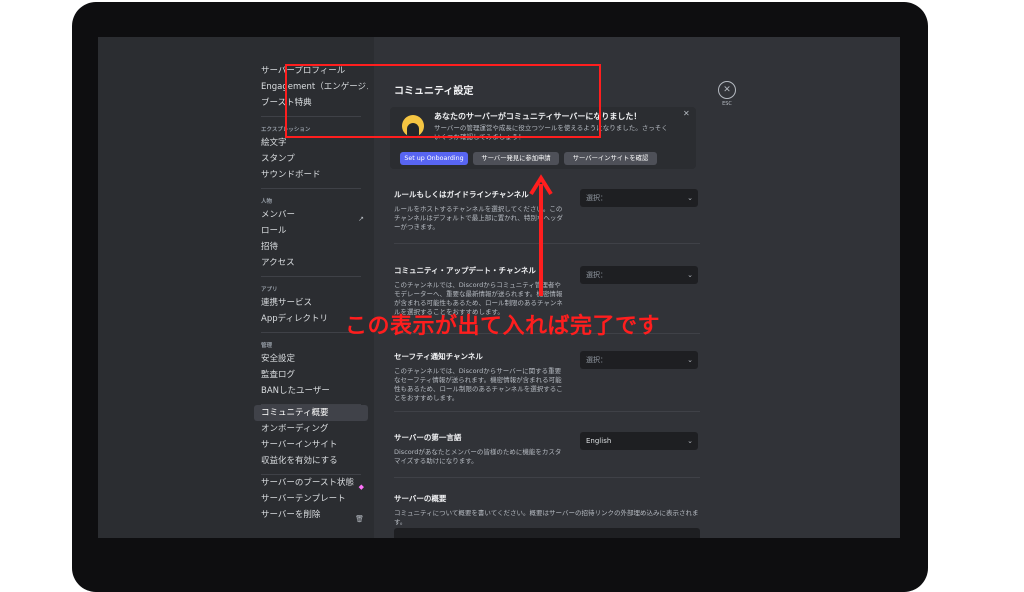  I want to click on setup-onboarding-button: Set up Onboarding, so click(434, 158).